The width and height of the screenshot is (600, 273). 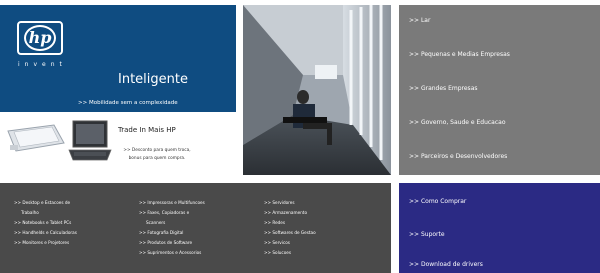 I want to click on menu-link-pequenas-medias: >> Pequenas e Medias Empresas, so click(x=459, y=54).